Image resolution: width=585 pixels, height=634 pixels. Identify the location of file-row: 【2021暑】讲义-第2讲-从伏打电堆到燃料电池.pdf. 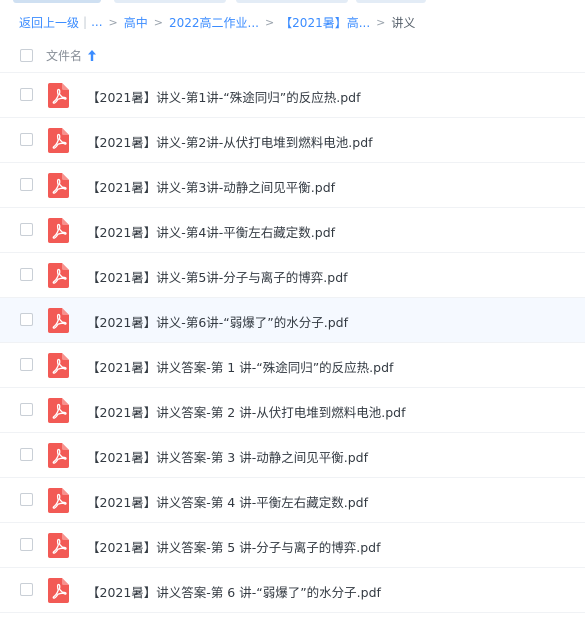
(292, 139).